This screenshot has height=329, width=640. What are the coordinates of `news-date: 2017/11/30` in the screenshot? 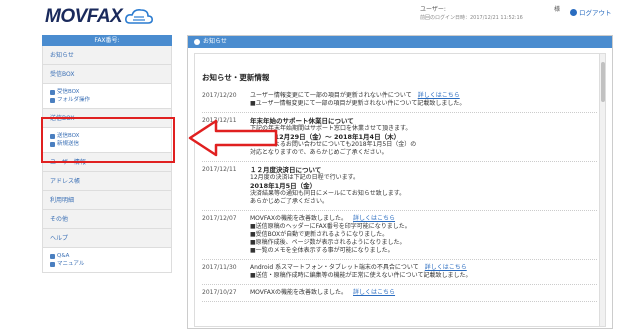 It's located at (219, 267).